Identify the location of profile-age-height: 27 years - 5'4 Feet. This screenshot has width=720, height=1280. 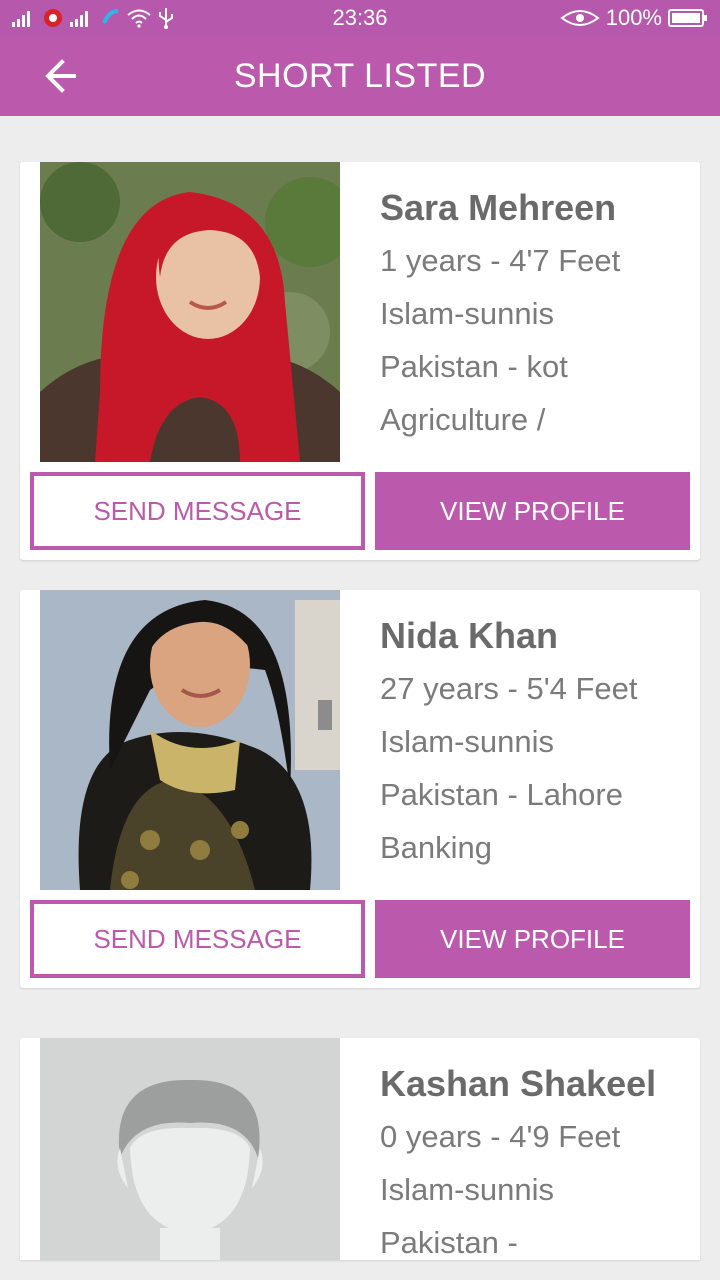
(509, 688).